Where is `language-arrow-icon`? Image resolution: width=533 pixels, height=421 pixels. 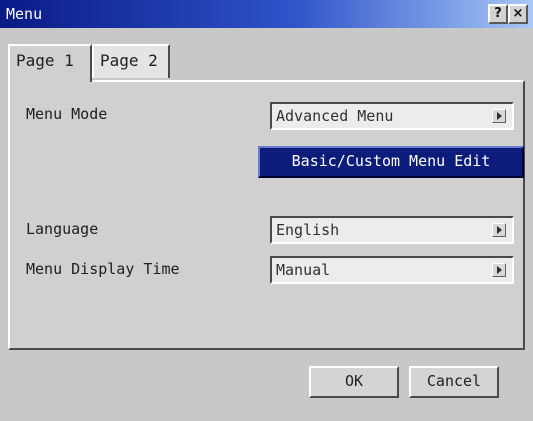 language-arrow-icon is located at coordinates (499, 230).